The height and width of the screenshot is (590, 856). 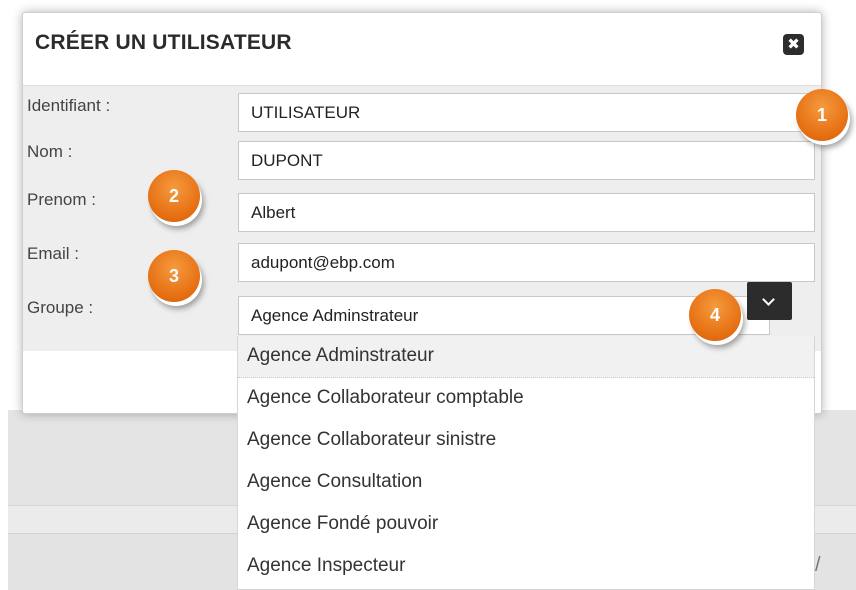 I want to click on nom-label: Nom :, so click(x=50, y=151).